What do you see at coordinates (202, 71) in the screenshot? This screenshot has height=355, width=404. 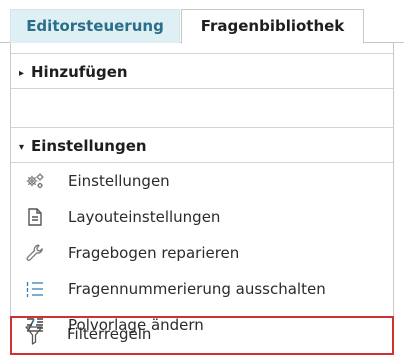 I see `section-header-hinzufuegen: ▸ Hinzufügen` at bounding box center [202, 71].